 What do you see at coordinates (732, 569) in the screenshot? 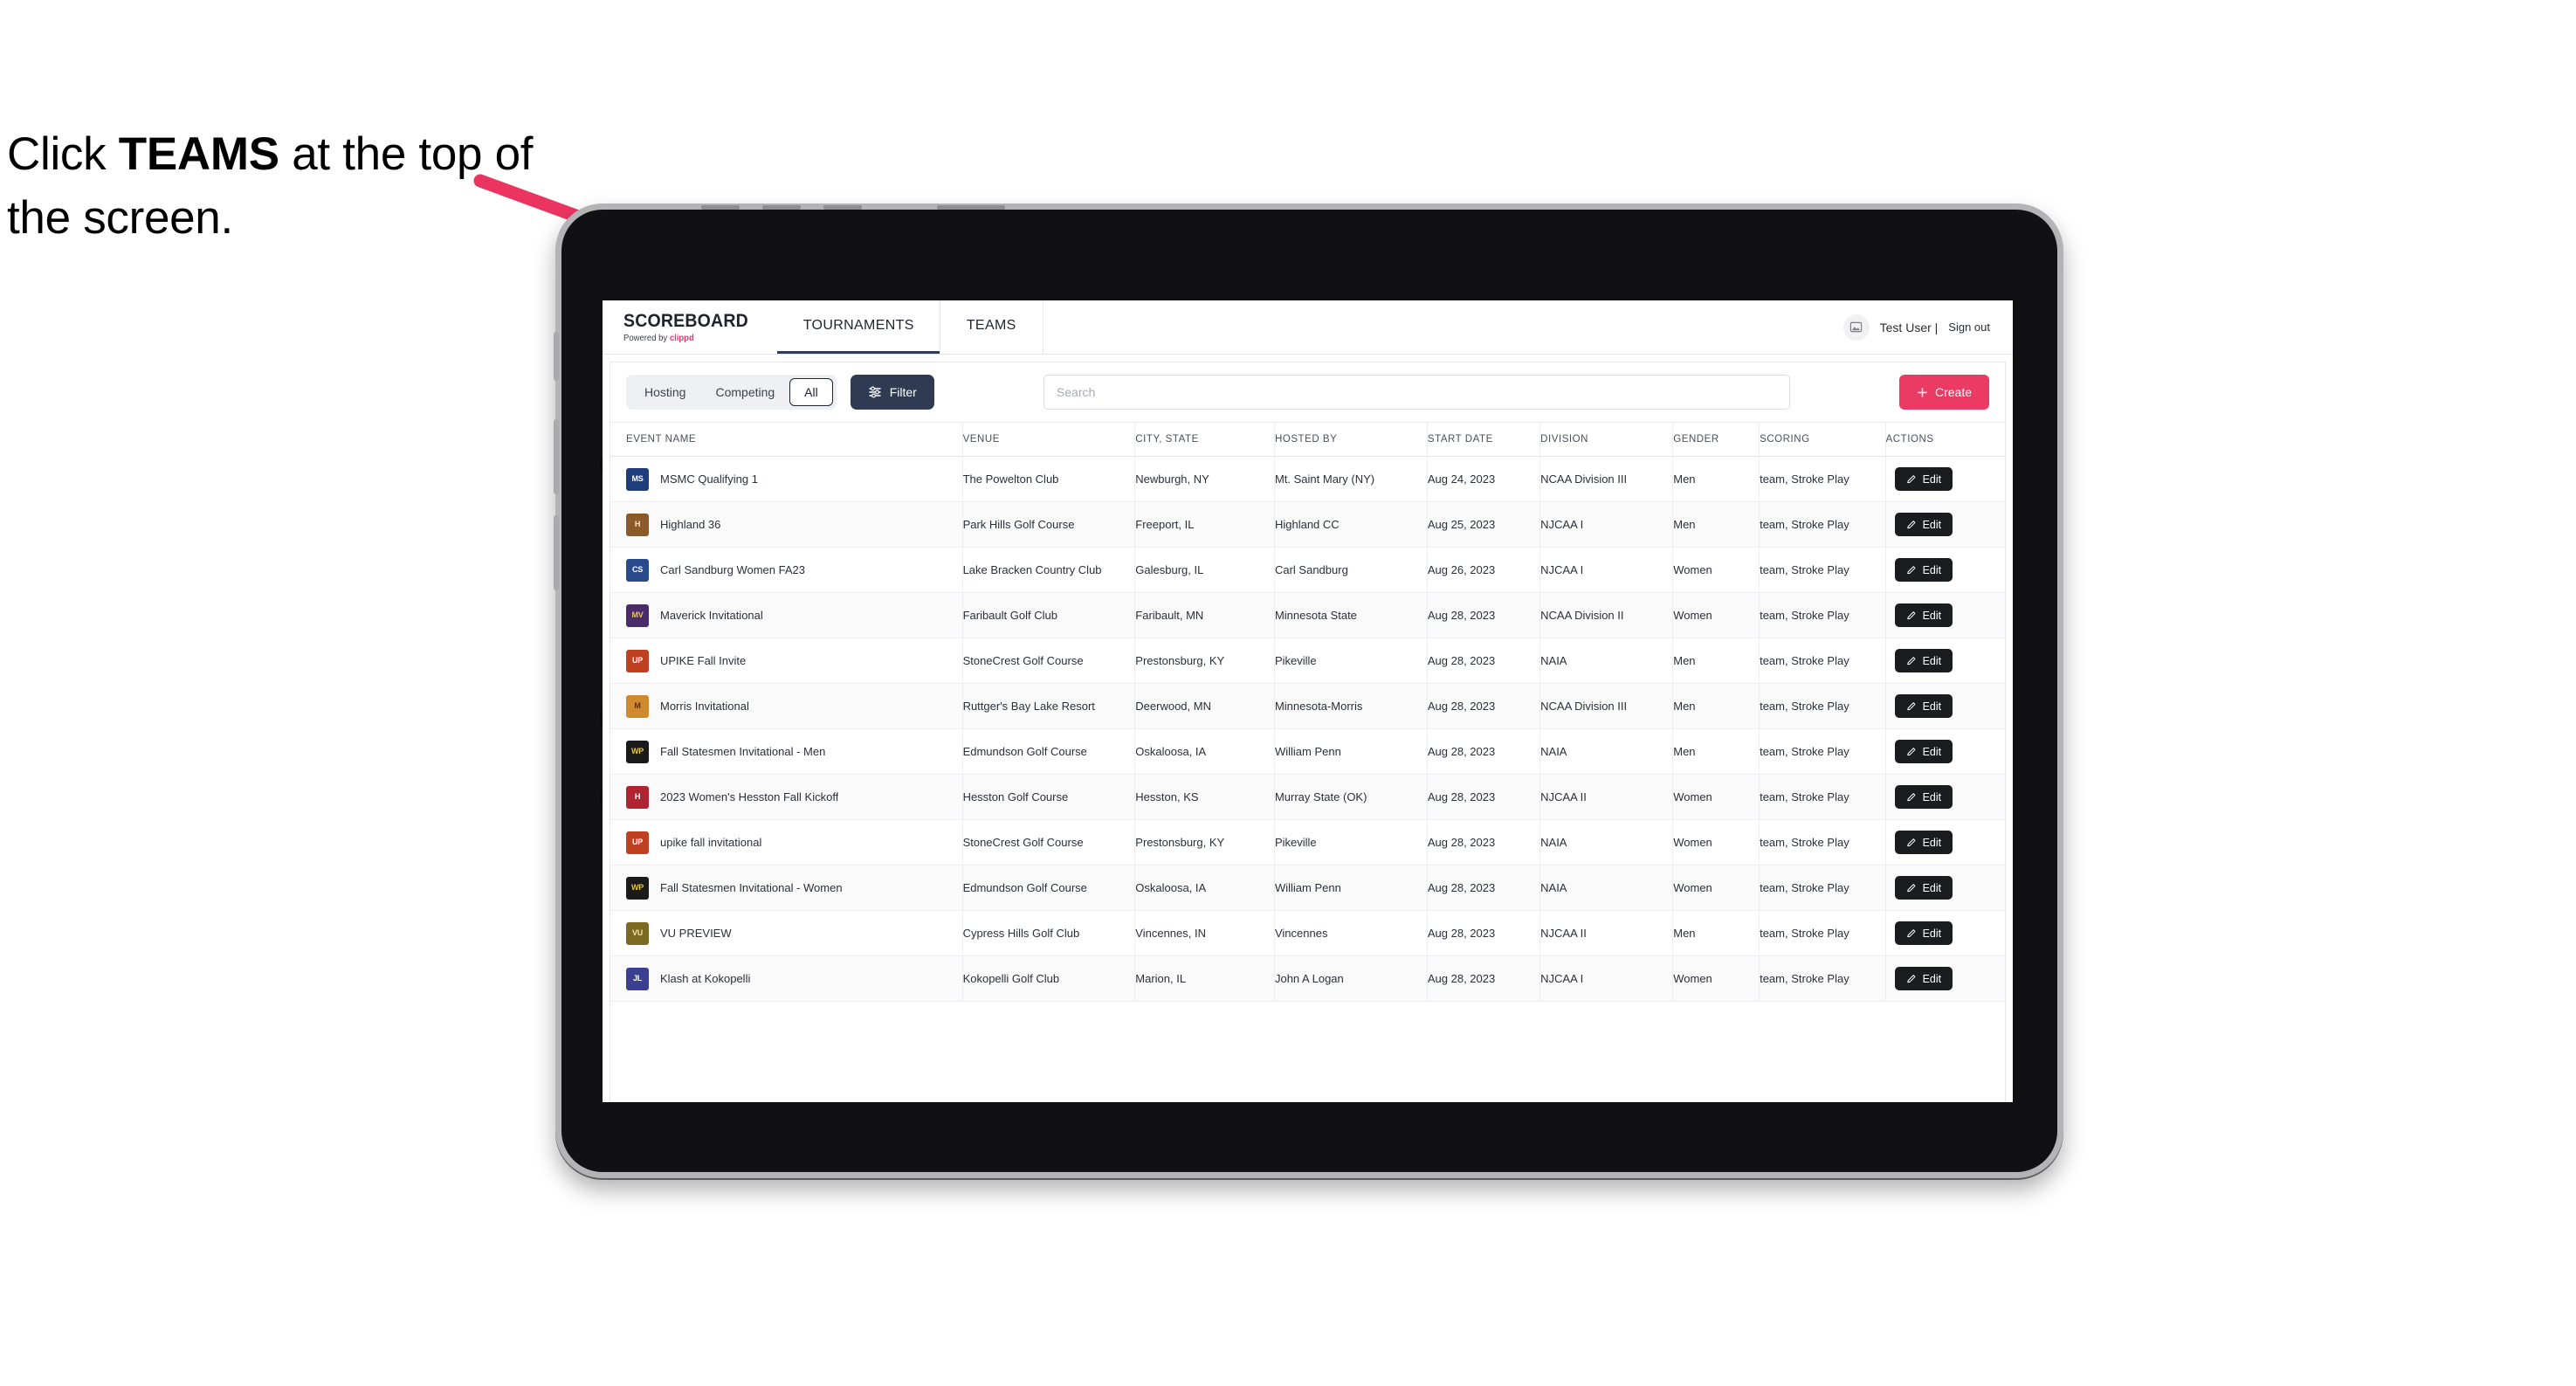
I see `event-name-label: Carl Sandburg Women FA23` at bounding box center [732, 569].